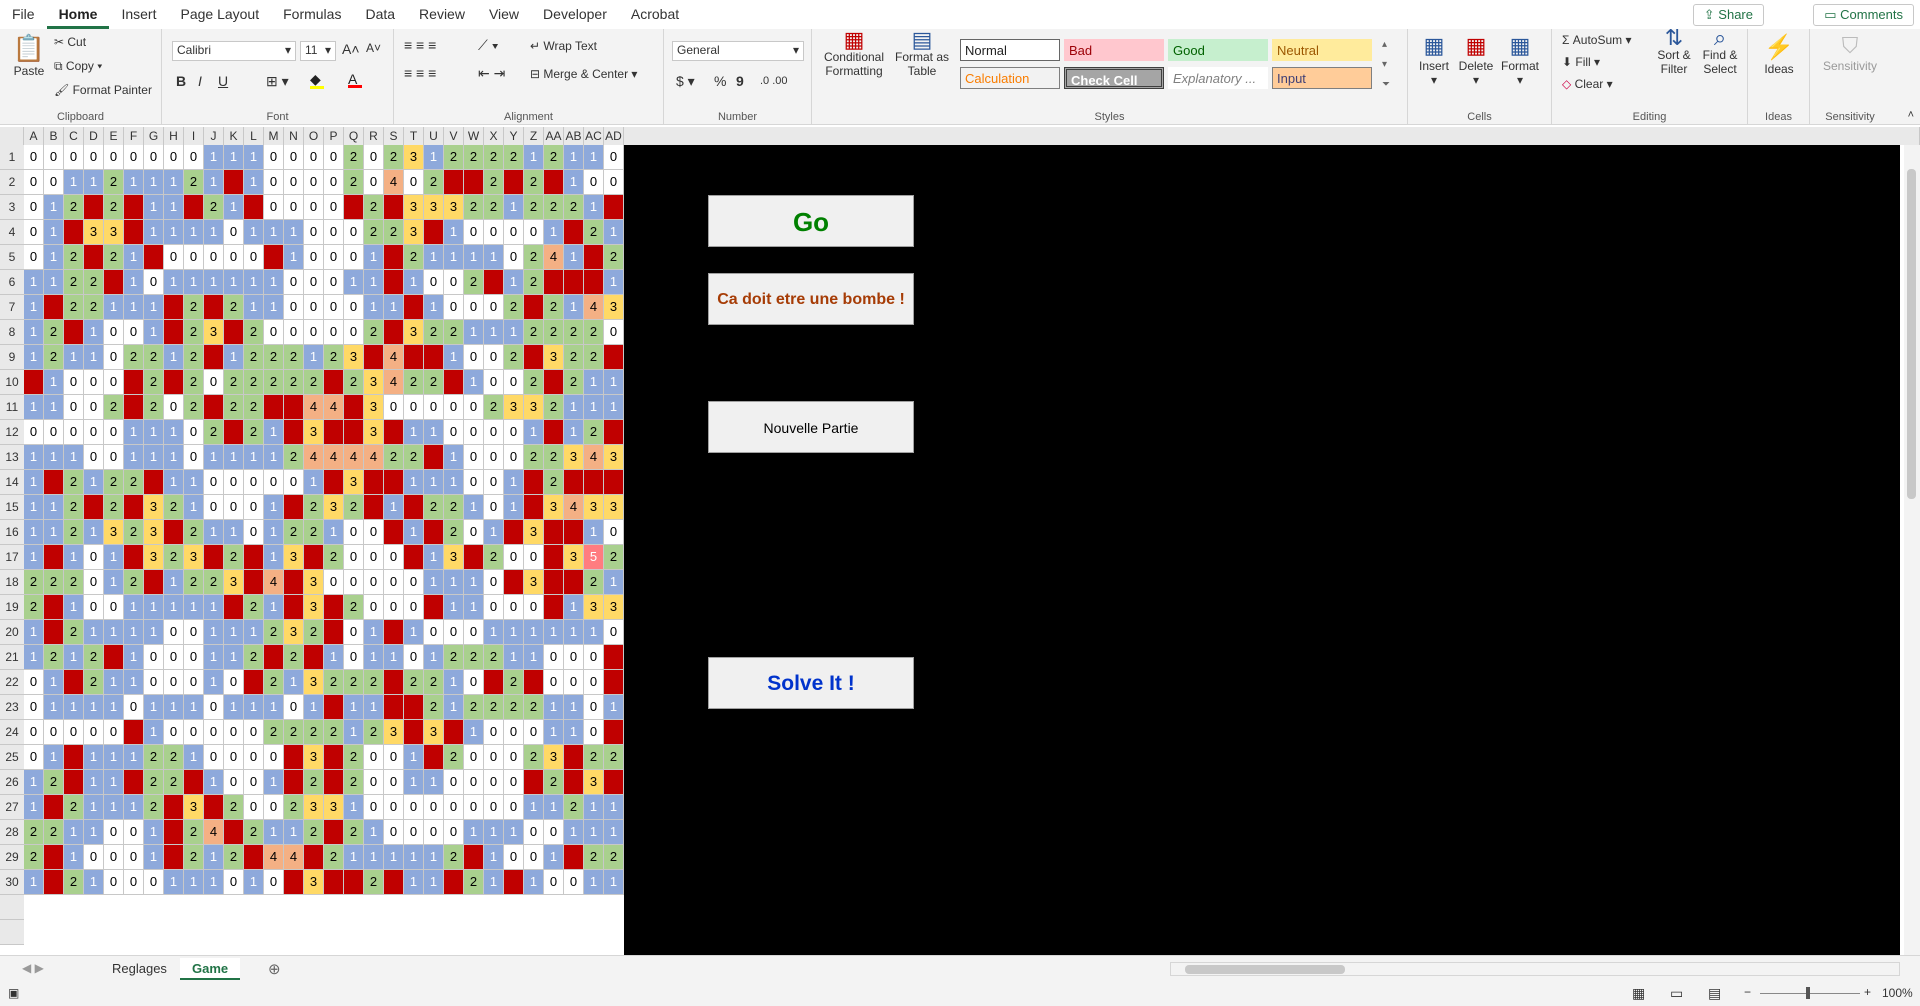 The image size is (1920, 1006). I want to click on column-header-m: M, so click(274, 136).